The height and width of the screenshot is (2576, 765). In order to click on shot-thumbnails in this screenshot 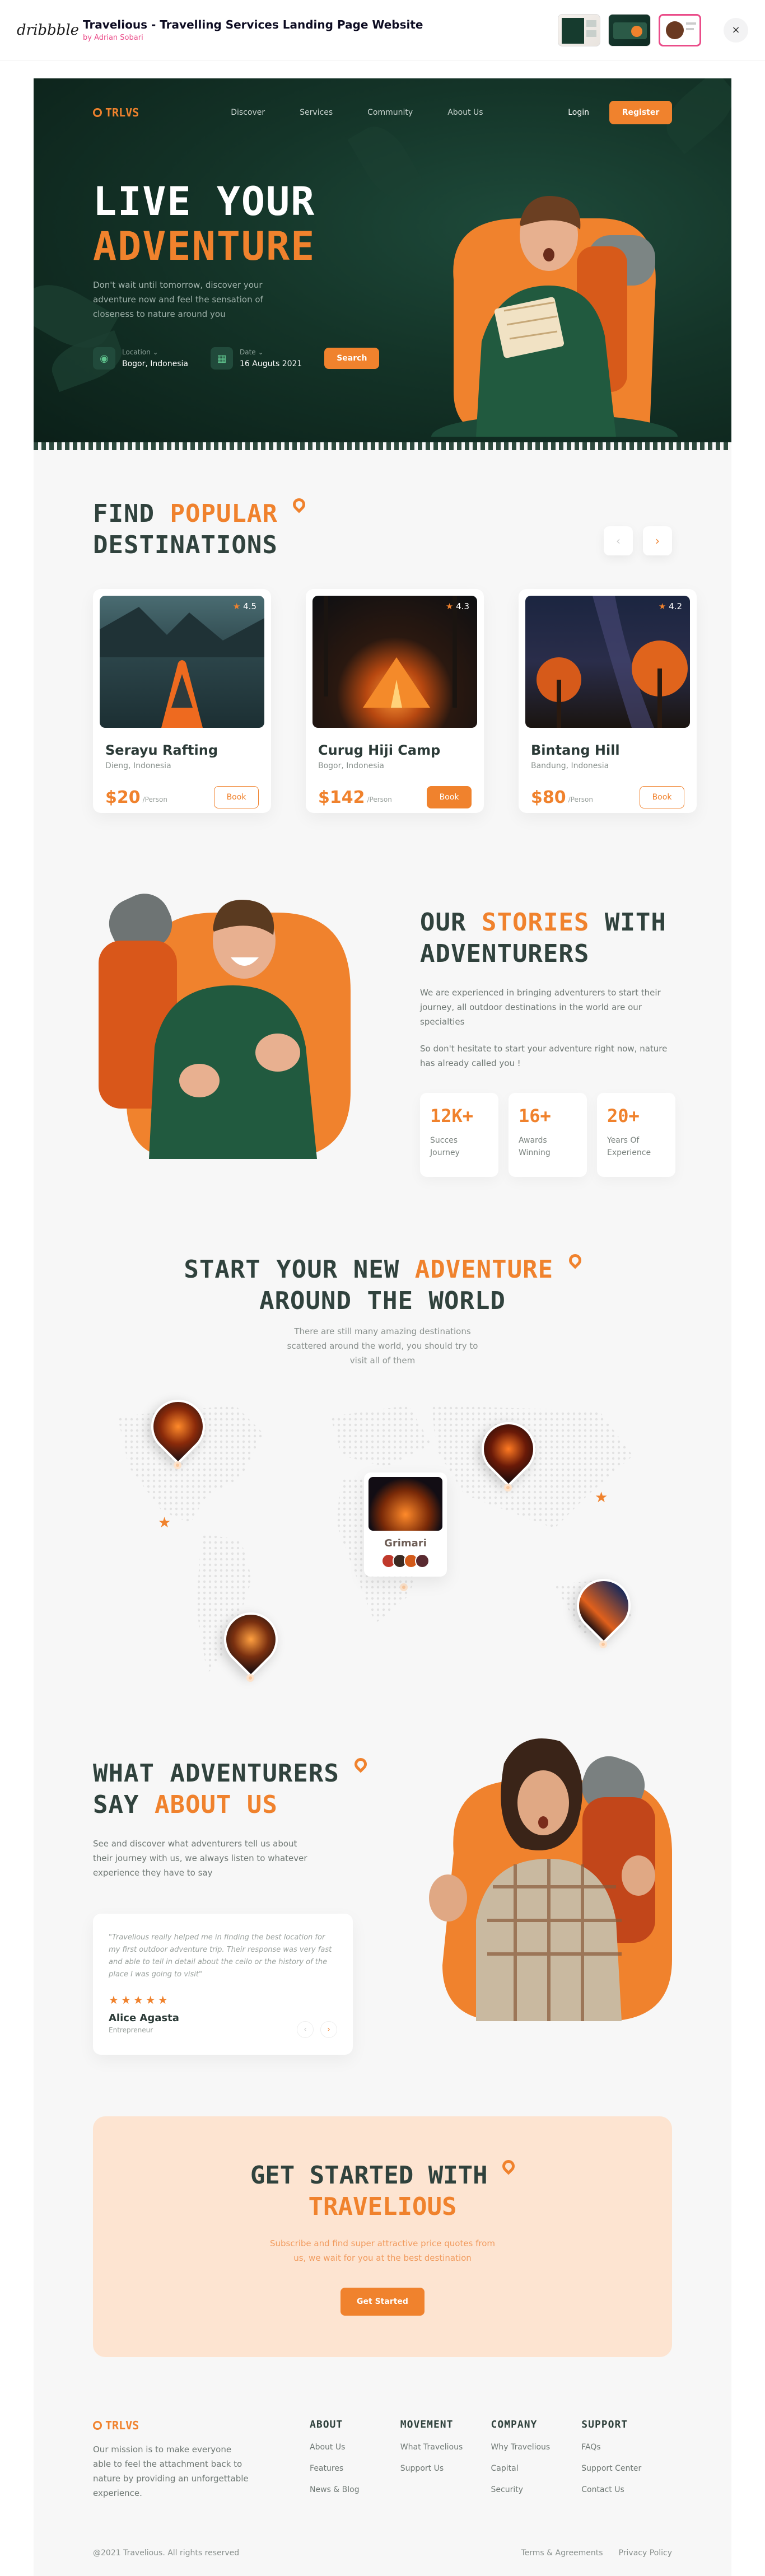, I will do `click(629, 29)`.